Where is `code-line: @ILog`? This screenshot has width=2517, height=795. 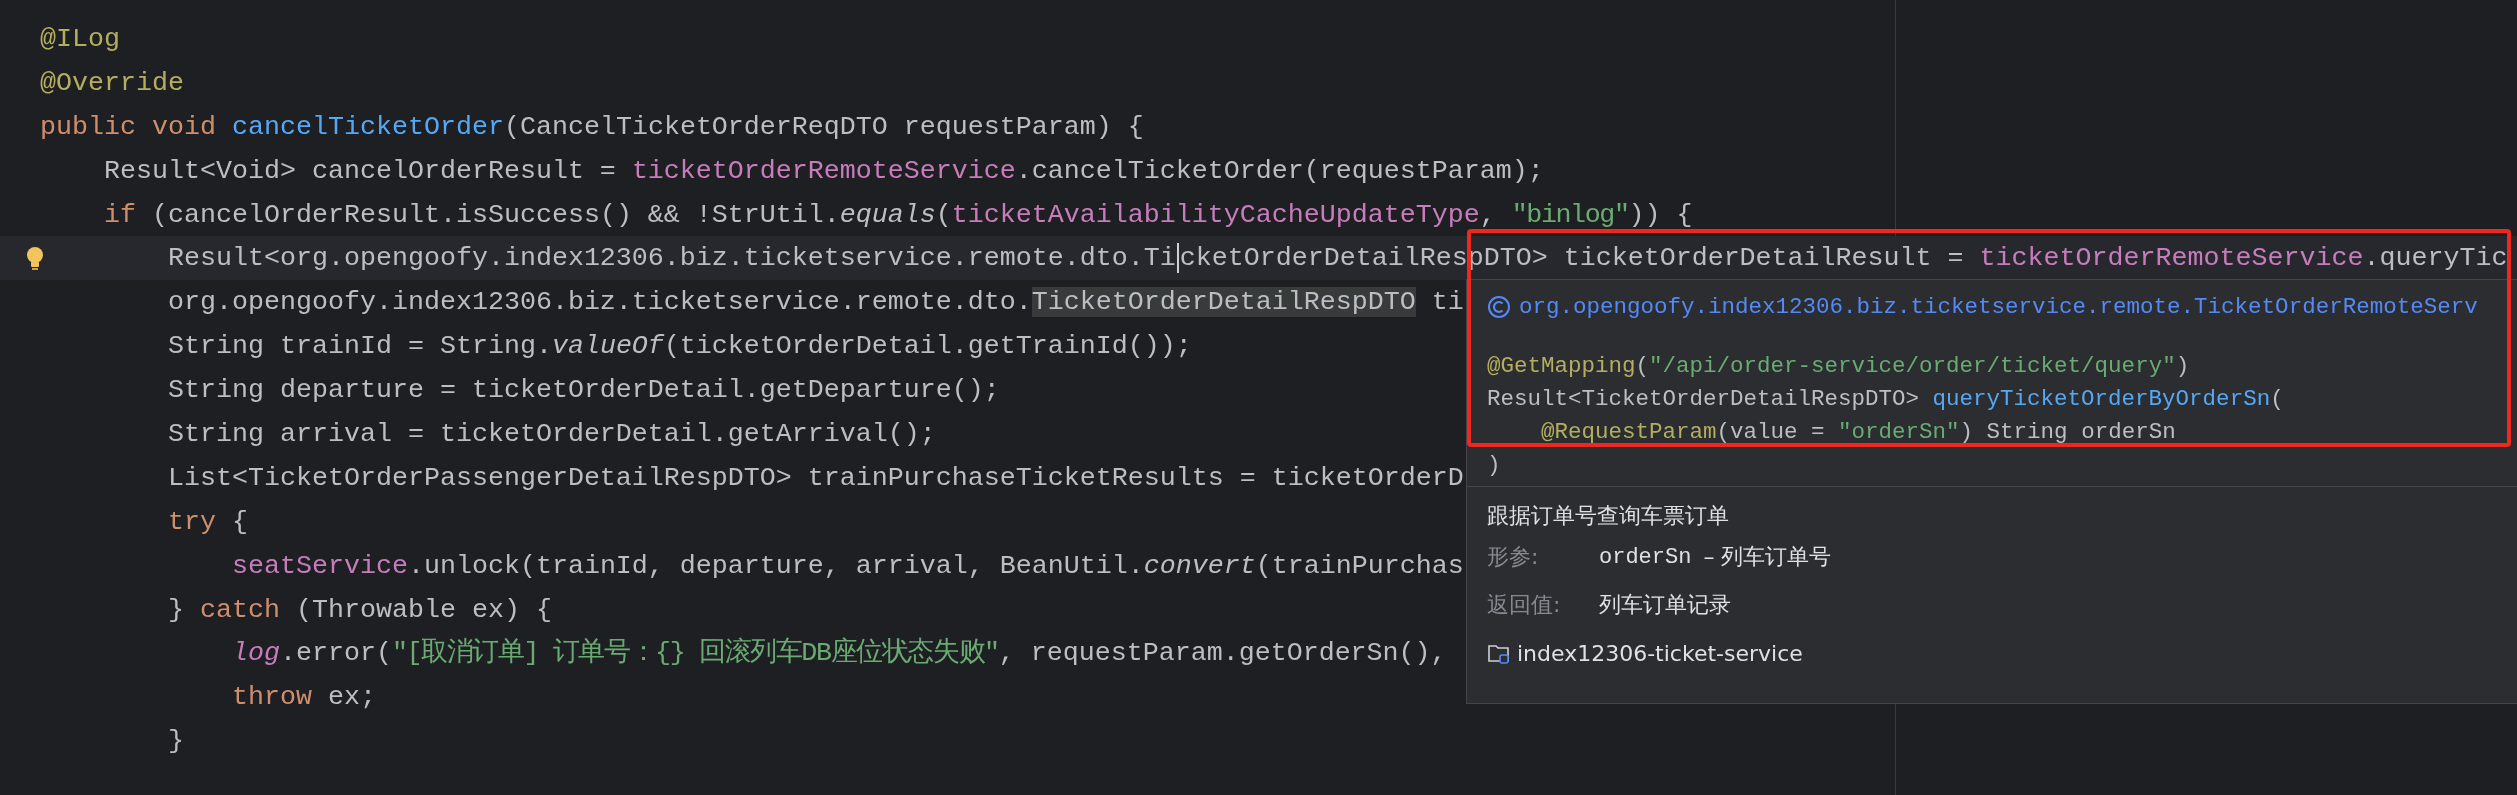 code-line: @ILog is located at coordinates (80, 38).